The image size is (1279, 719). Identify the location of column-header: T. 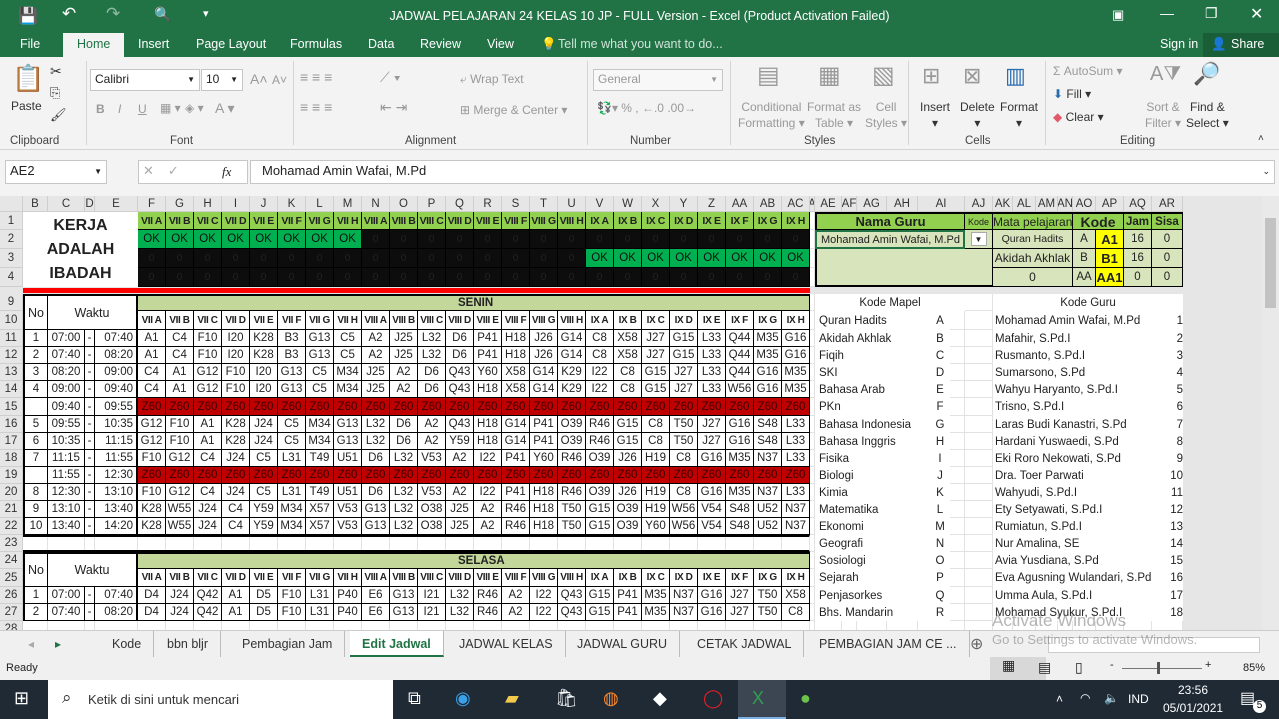
(544, 204).